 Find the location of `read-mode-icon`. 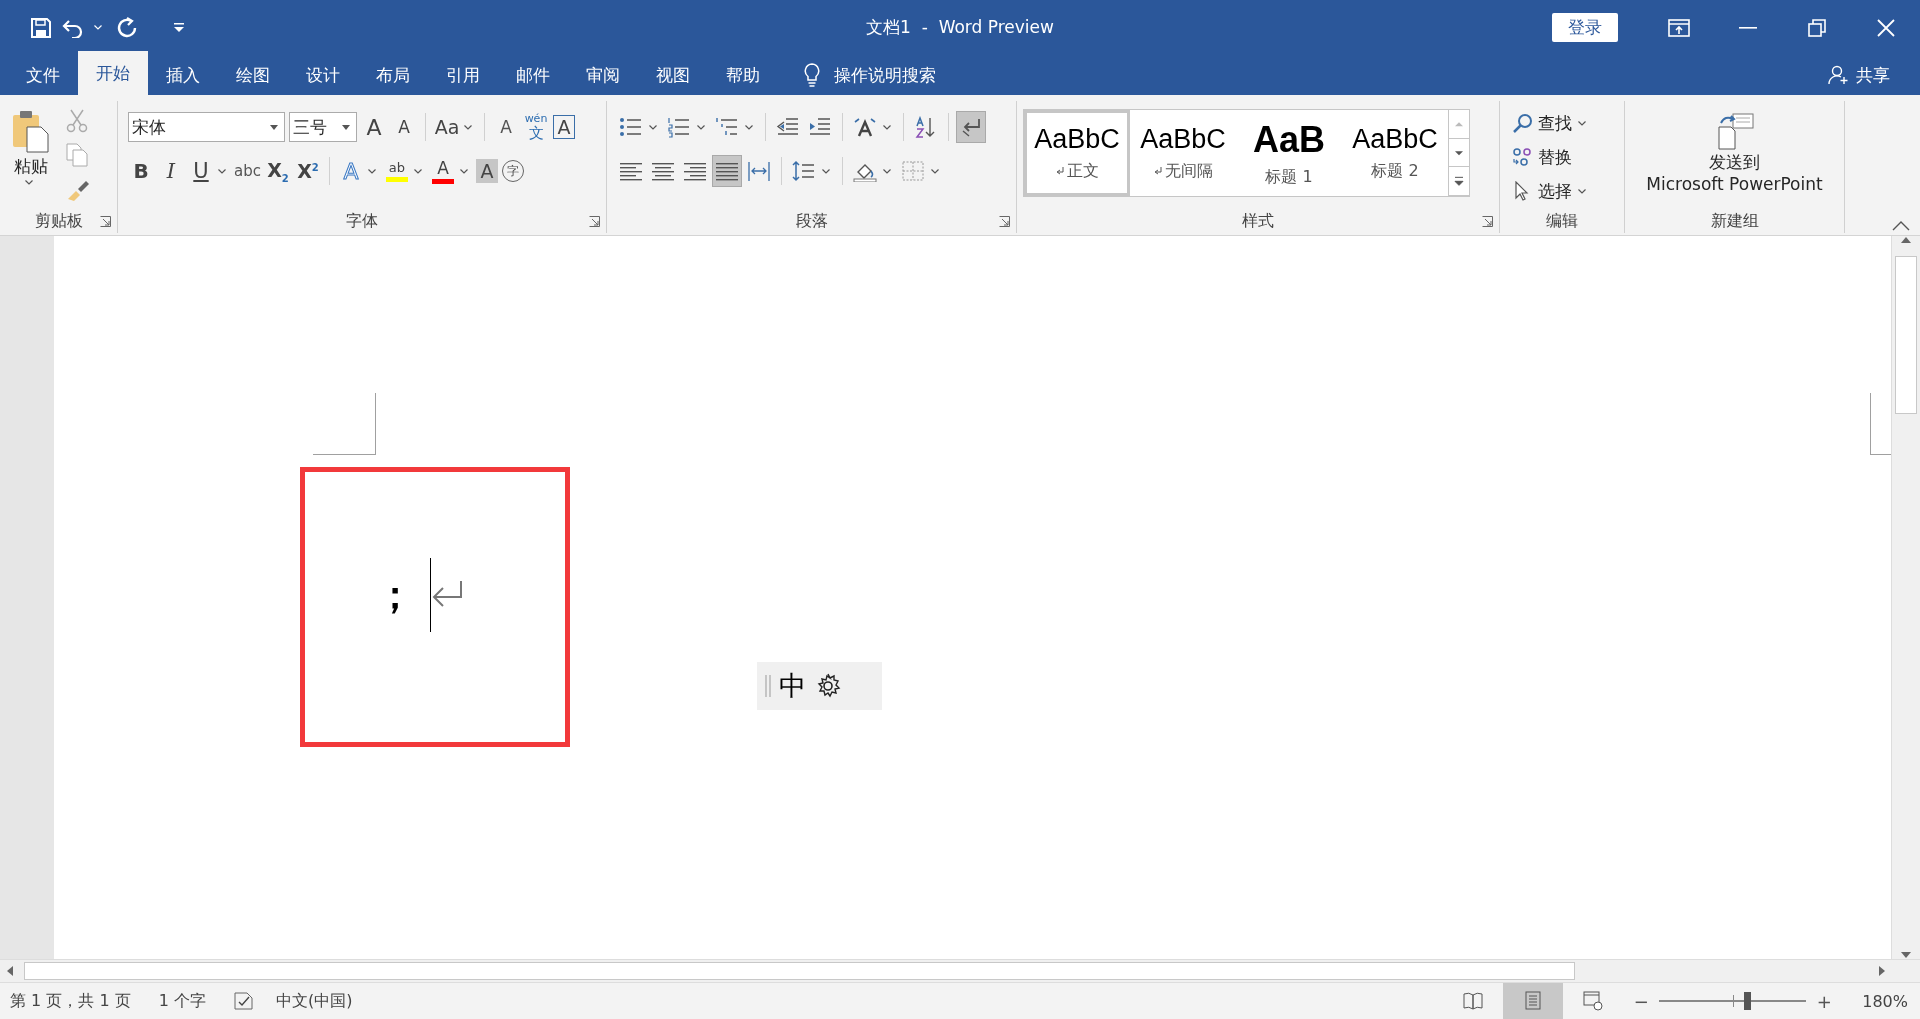

read-mode-icon is located at coordinates (1473, 1001).